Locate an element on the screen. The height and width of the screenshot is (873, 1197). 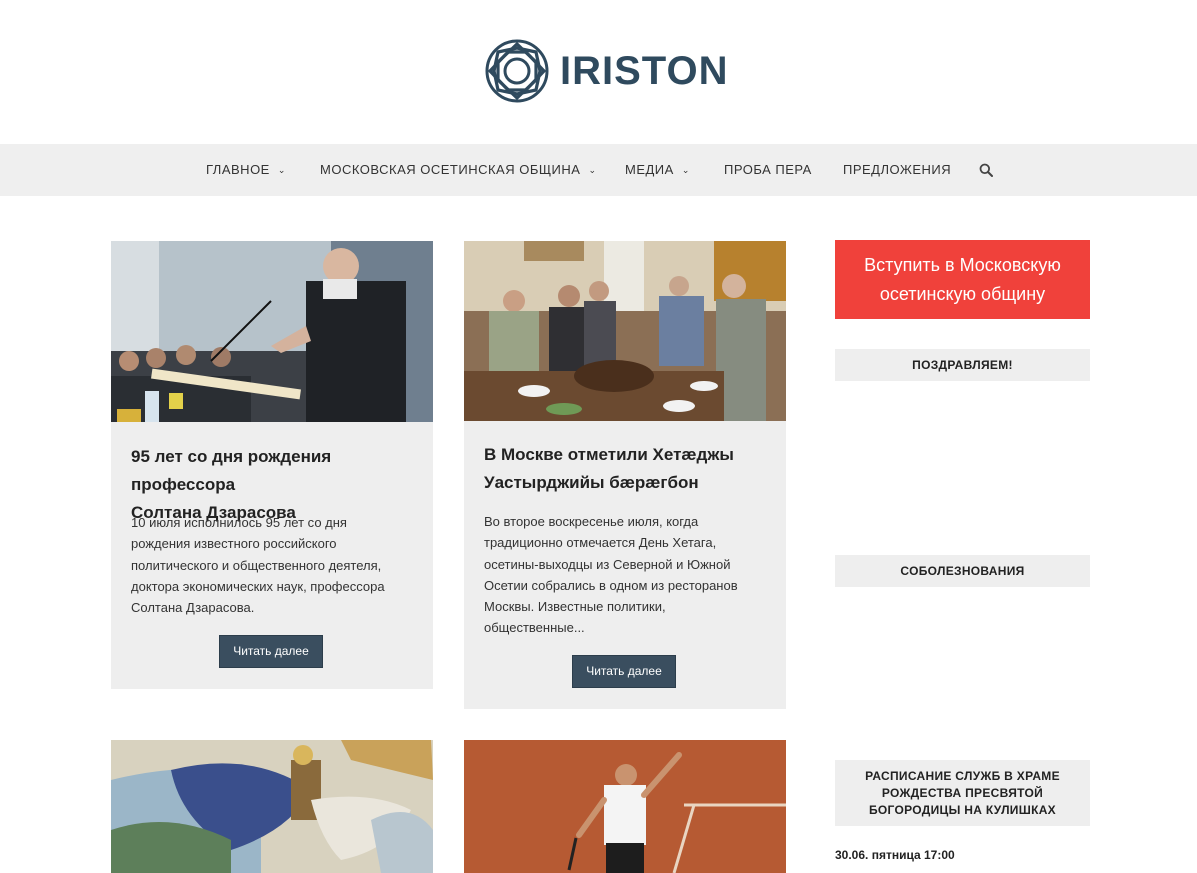
post-excerpt-line: Москвы. Известные политики, is located at coordinates (575, 607).